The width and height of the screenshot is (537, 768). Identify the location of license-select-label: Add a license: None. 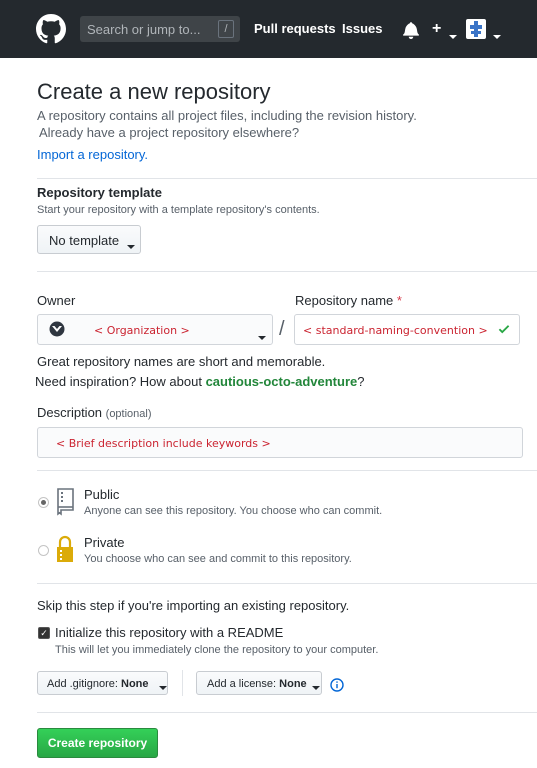
(257, 684).